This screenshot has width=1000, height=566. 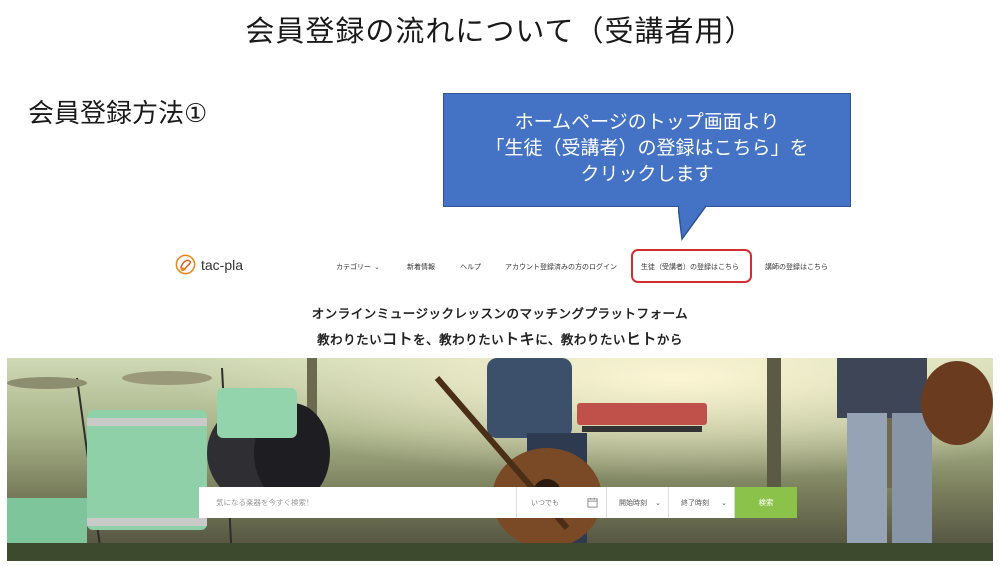 What do you see at coordinates (796, 267) in the screenshot?
I see `nav-teacher-register: 講師の登録はこちら` at bounding box center [796, 267].